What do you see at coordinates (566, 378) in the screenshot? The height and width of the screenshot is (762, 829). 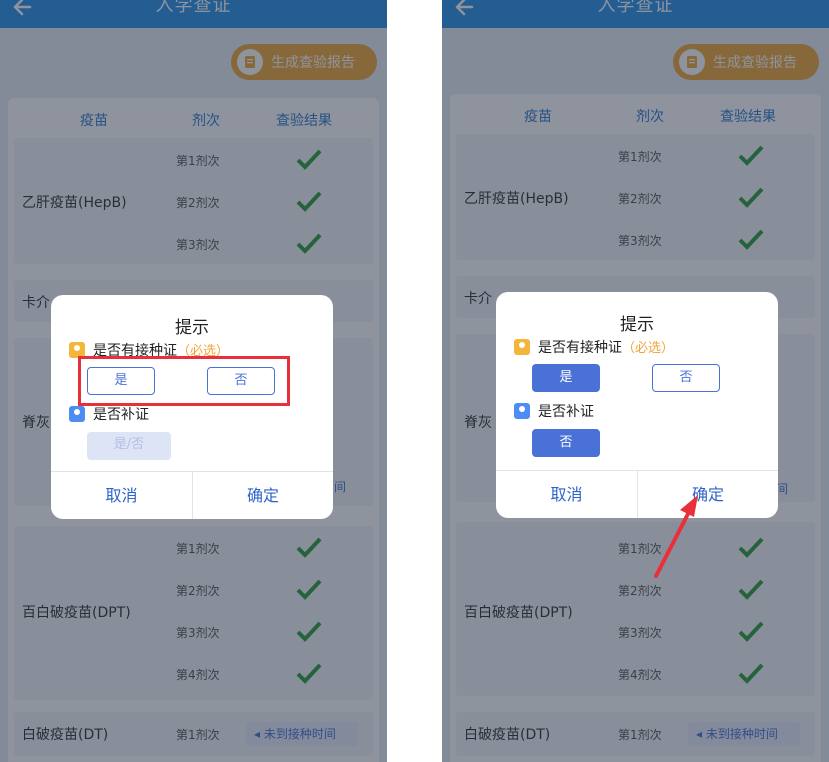 I see `yes-option-button: 是` at bounding box center [566, 378].